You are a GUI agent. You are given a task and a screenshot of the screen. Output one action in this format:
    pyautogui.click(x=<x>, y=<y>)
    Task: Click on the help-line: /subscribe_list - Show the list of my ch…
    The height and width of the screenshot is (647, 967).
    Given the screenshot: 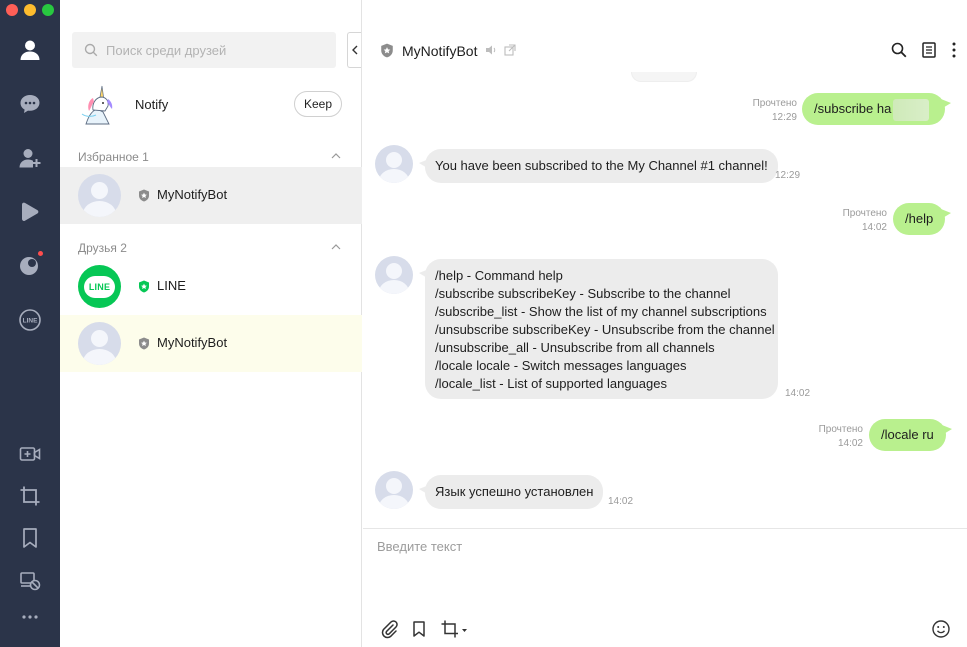 What is the action you would take?
    pyautogui.click(x=601, y=311)
    